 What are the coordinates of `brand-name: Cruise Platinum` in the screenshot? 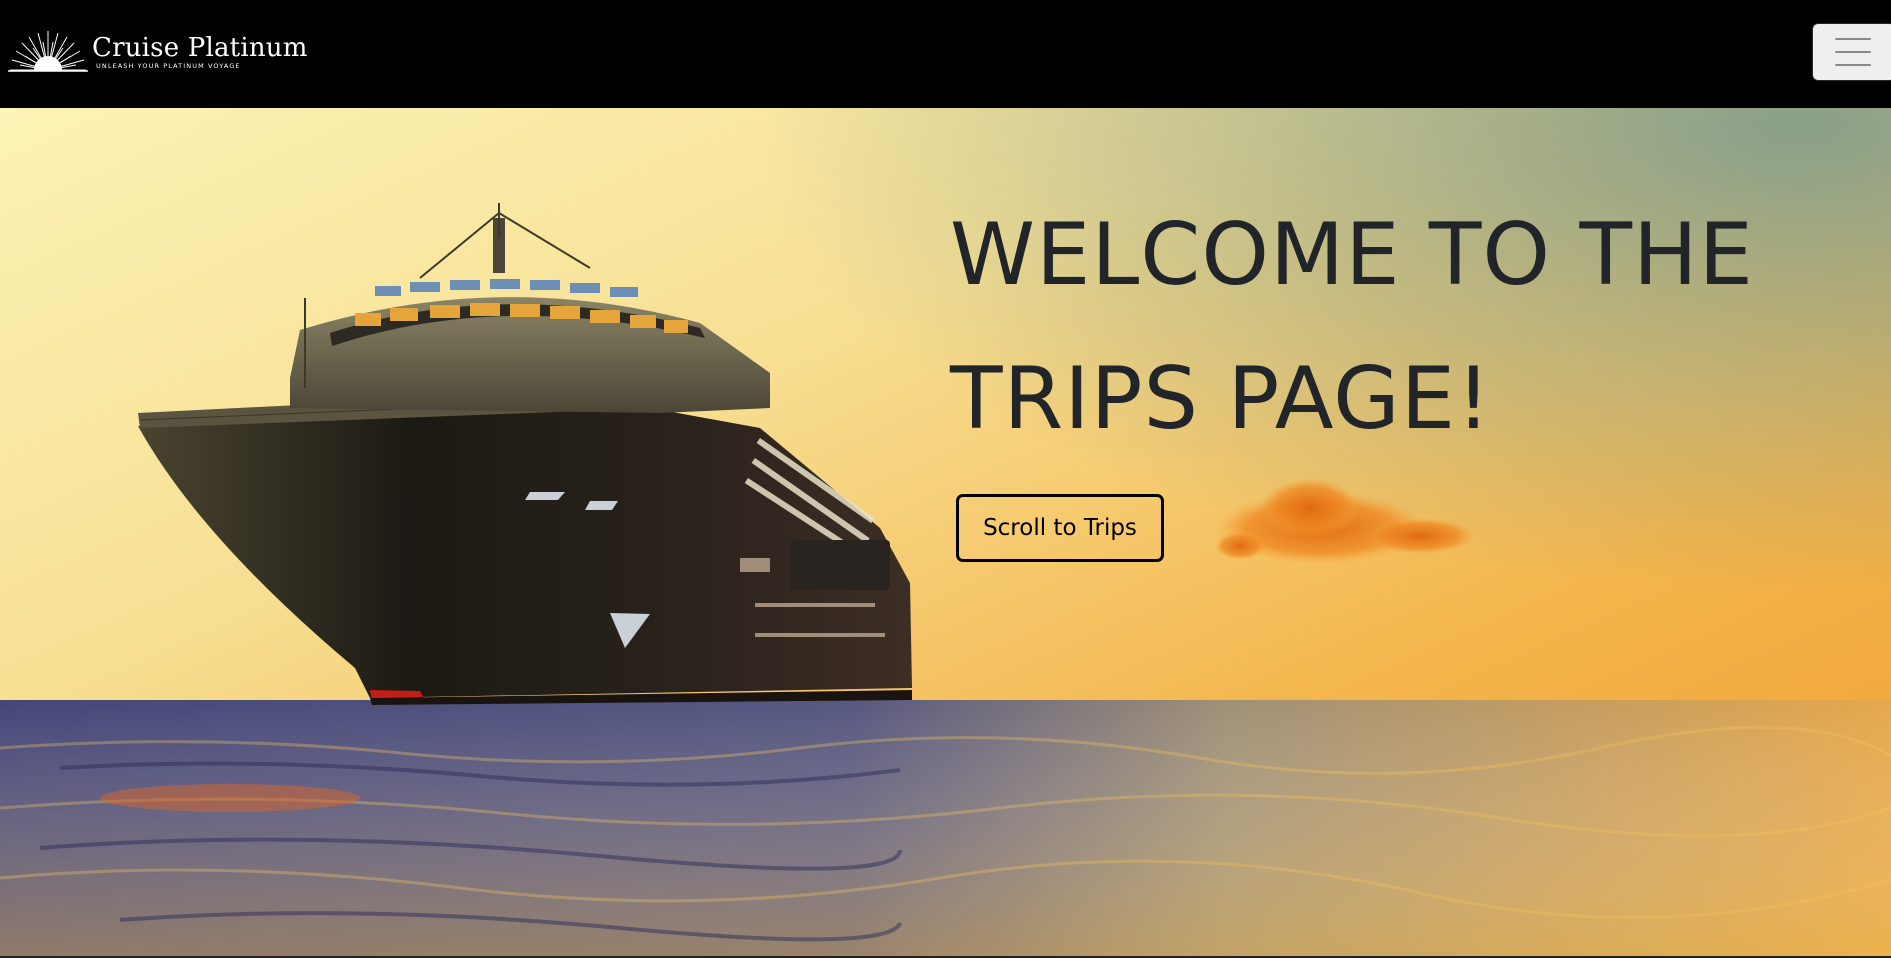 It's located at (200, 48).